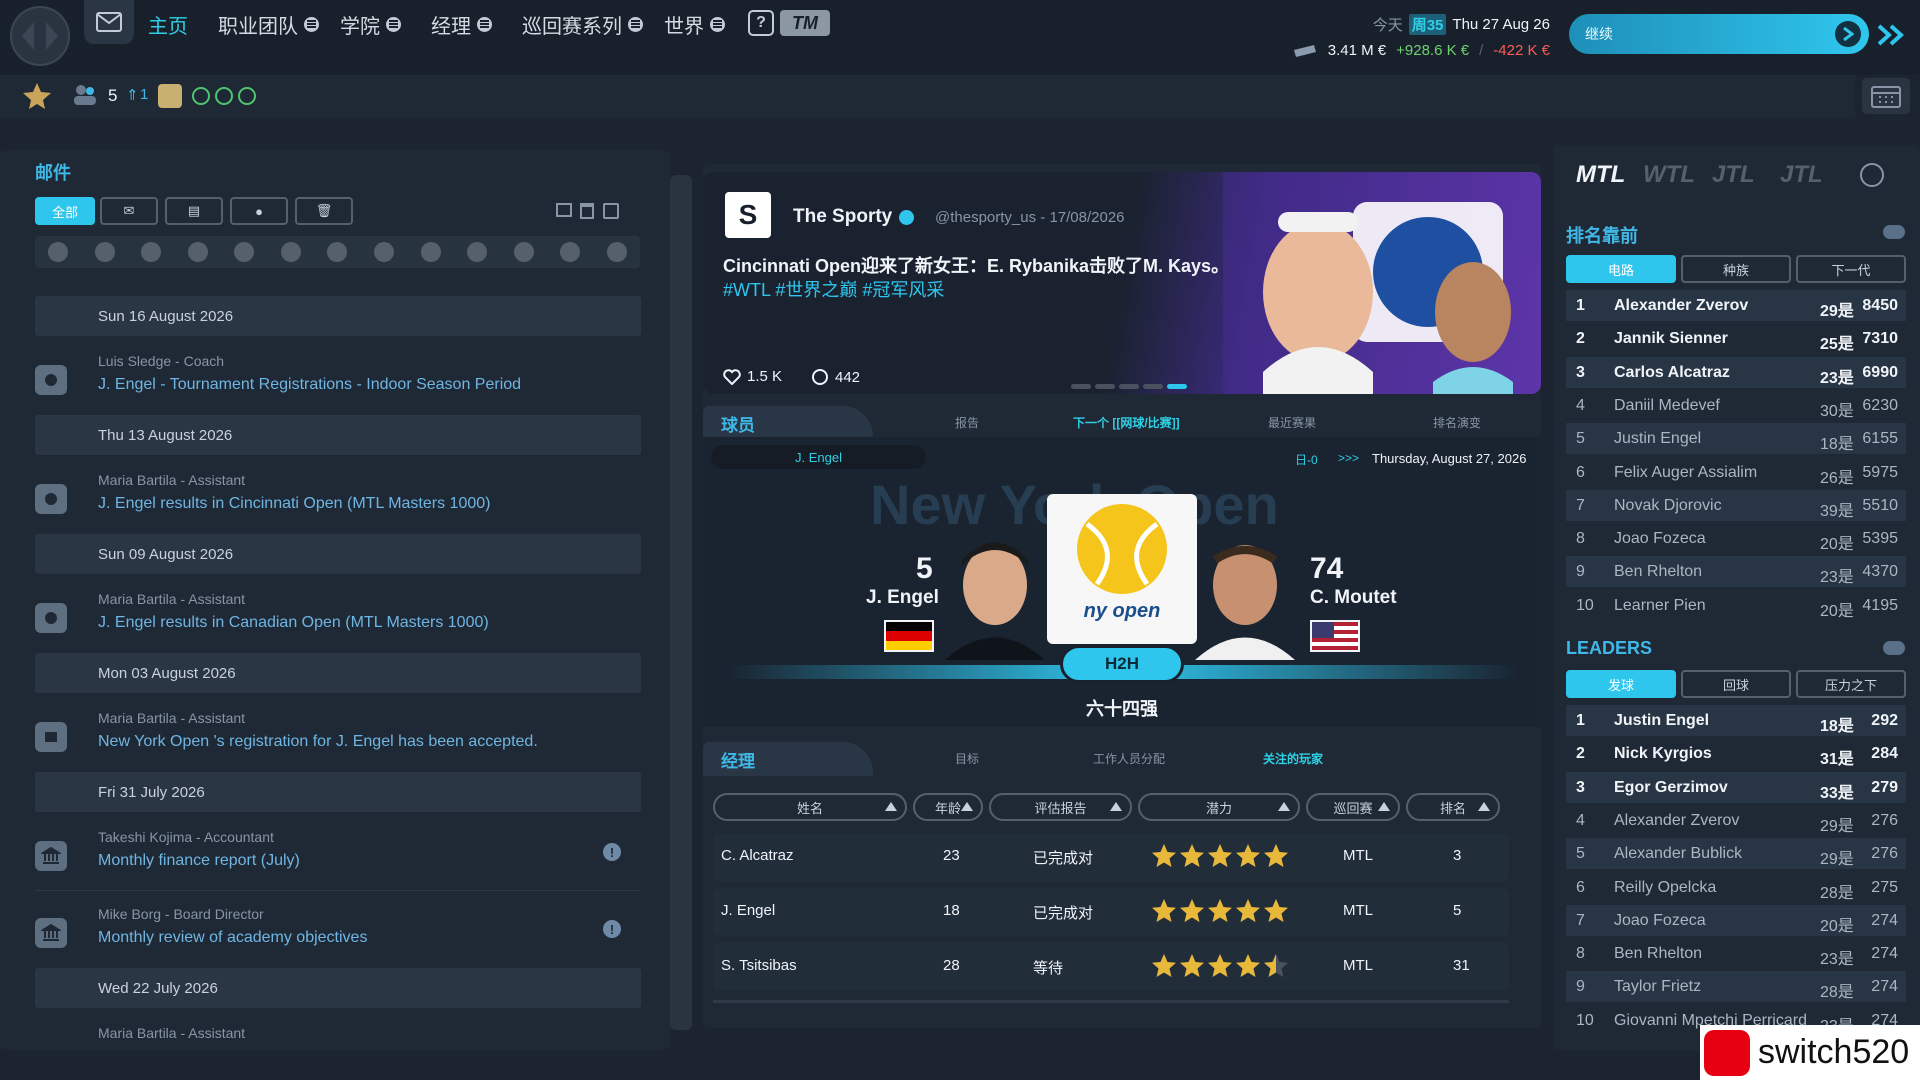  What do you see at coordinates (65, 211) in the screenshot?
I see `filter-all-button: 全部` at bounding box center [65, 211].